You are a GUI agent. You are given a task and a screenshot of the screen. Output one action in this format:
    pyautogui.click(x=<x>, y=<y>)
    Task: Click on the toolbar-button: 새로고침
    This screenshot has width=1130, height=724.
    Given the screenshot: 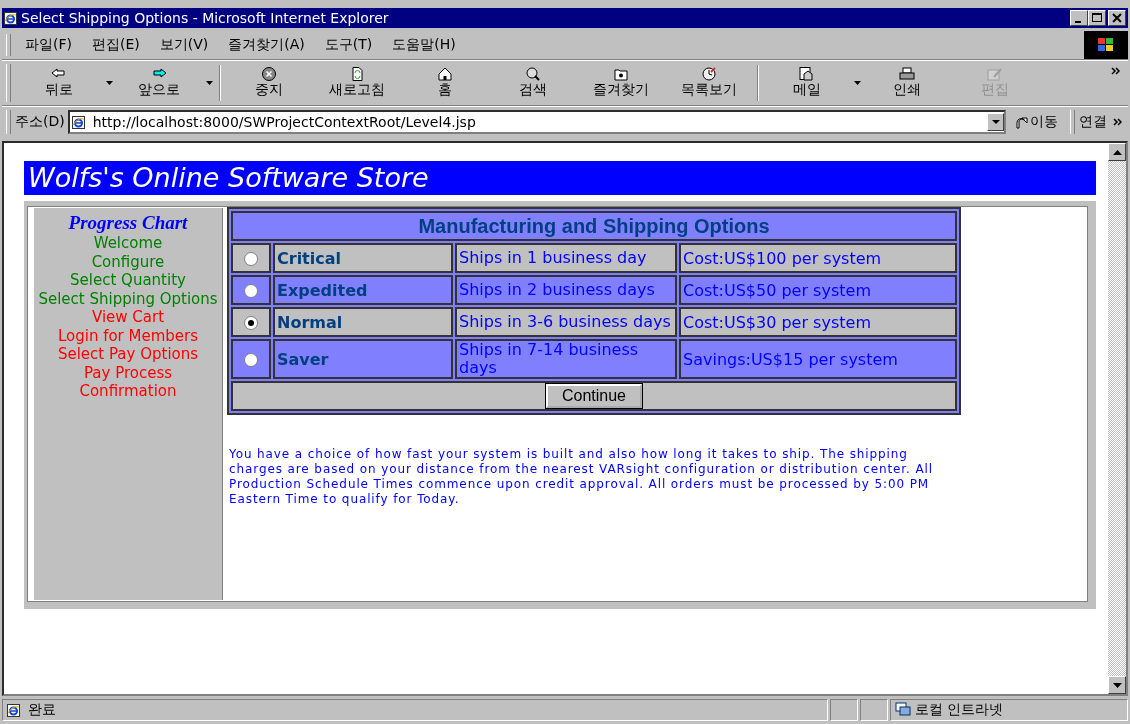 What is the action you would take?
    pyautogui.click(x=357, y=83)
    